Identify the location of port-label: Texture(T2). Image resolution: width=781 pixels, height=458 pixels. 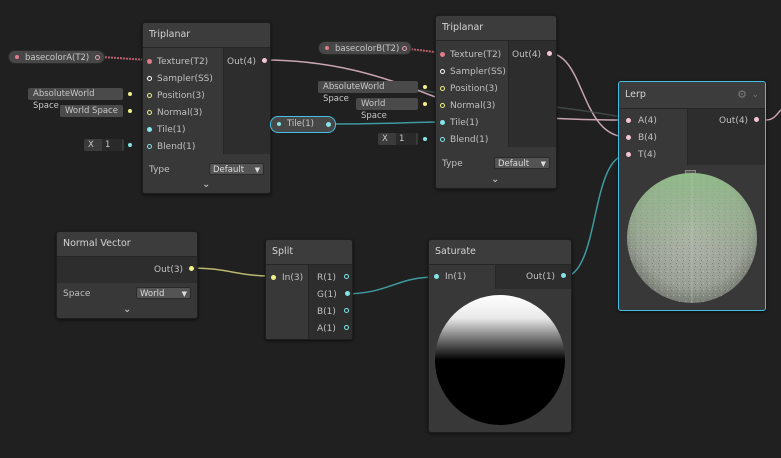
(183, 62).